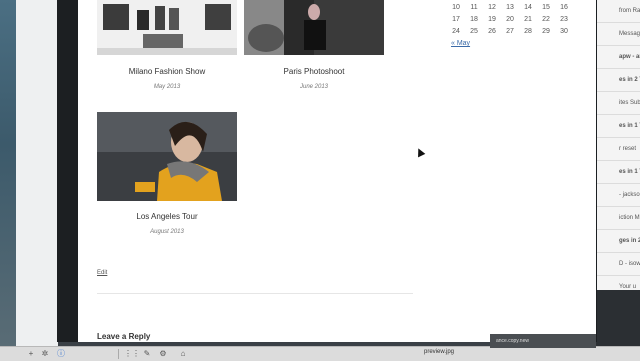 The width and height of the screenshot is (640, 361). What do you see at coordinates (546, 34) in the screenshot?
I see `calendar-day: 29` at bounding box center [546, 34].